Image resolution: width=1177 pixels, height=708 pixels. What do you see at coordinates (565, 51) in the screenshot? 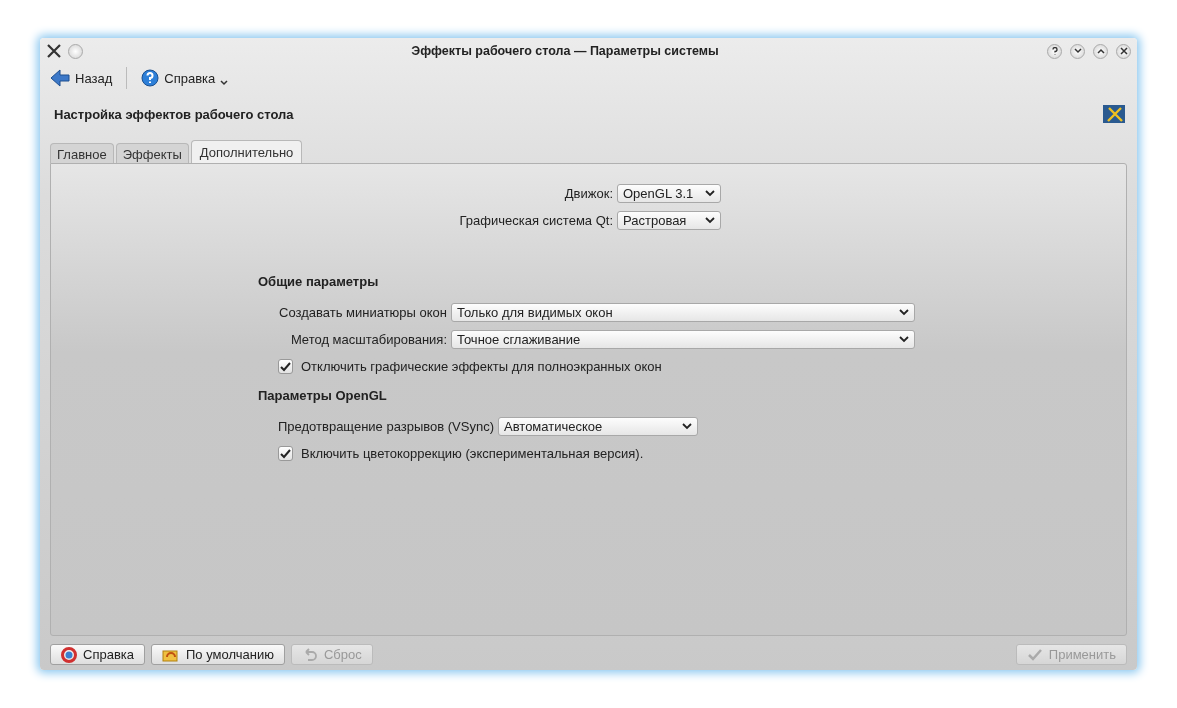
I see `window-title: Эффекты рабочего стола — Параметры системы` at bounding box center [565, 51].